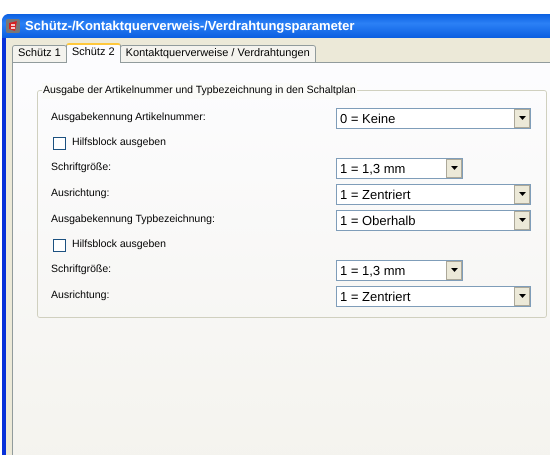 Image resolution: width=550 pixels, height=455 pixels. What do you see at coordinates (39, 53) in the screenshot?
I see `tab: Schütz 1` at bounding box center [39, 53].